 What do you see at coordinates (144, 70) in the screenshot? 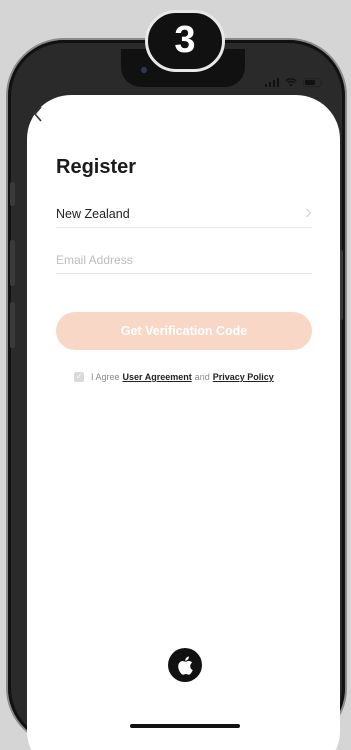
I see `front-camera` at bounding box center [144, 70].